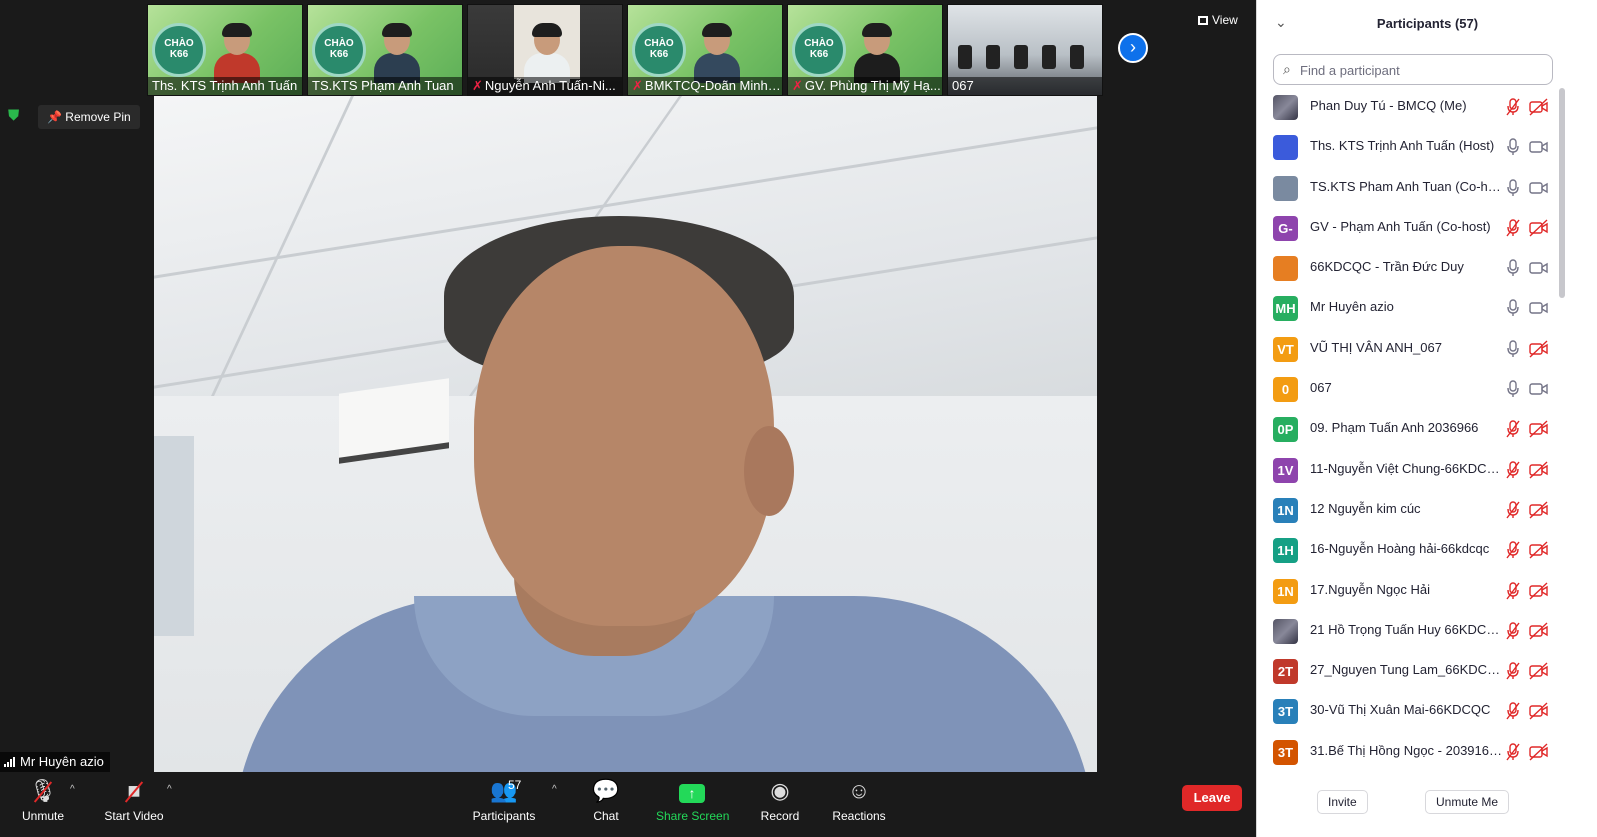  I want to click on participant-name: GV - Phạm Anh Tuấn (Co-host), so click(1400, 226).